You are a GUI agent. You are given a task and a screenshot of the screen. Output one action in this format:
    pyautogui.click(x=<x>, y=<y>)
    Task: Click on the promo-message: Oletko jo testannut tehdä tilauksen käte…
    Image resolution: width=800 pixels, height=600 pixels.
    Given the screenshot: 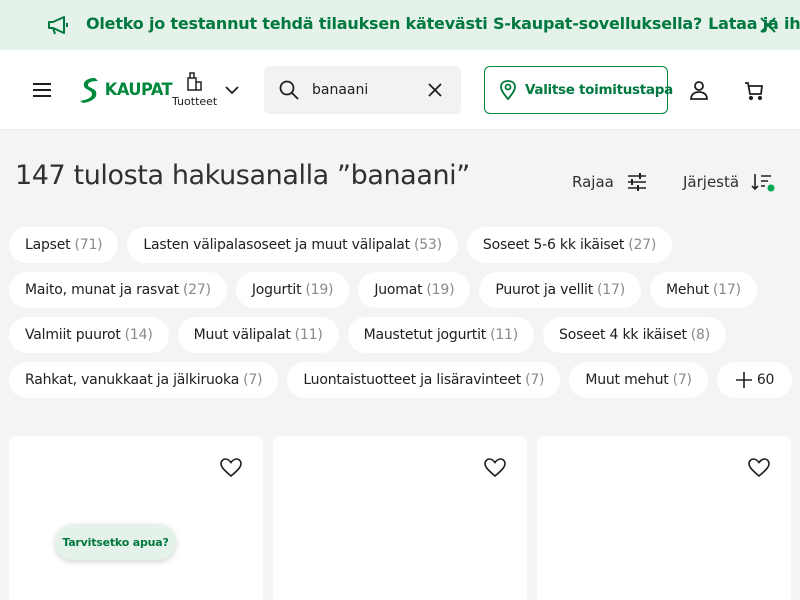 What is the action you would take?
    pyautogui.click(x=394, y=23)
    